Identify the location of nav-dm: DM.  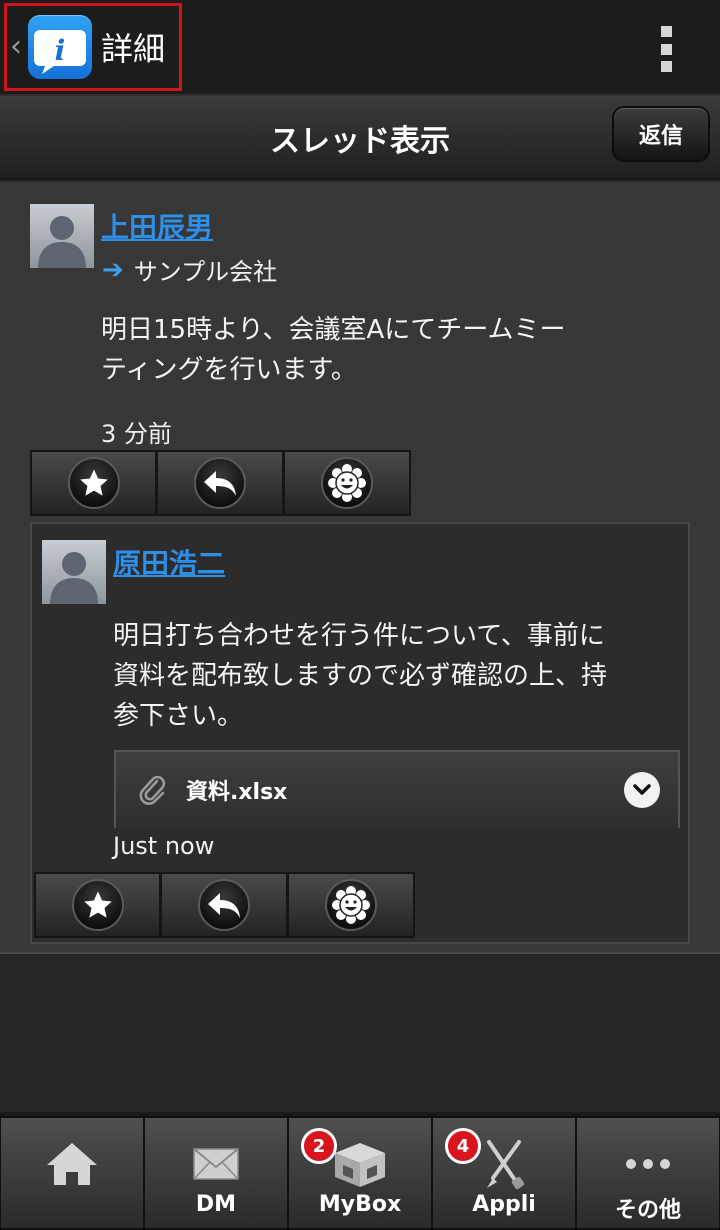
(216, 1173).